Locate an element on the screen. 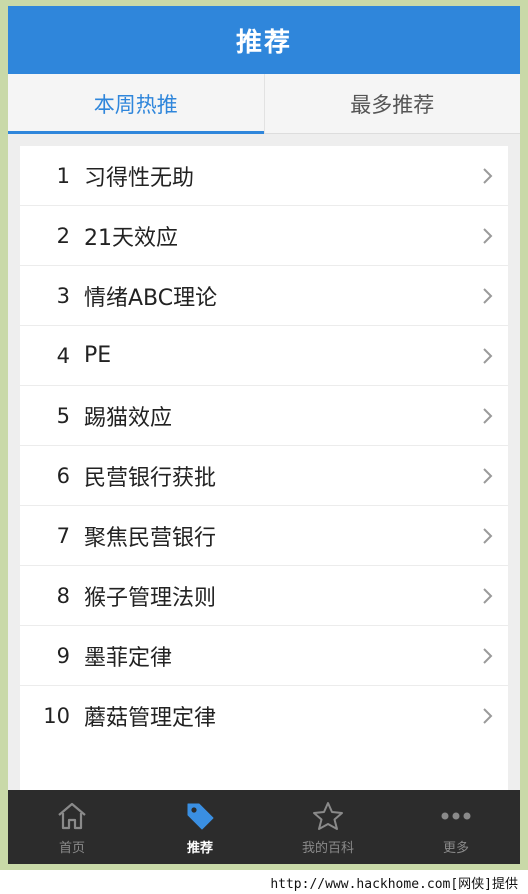 The height and width of the screenshot is (894, 528). item-rank: 9 is located at coordinates (63, 655).